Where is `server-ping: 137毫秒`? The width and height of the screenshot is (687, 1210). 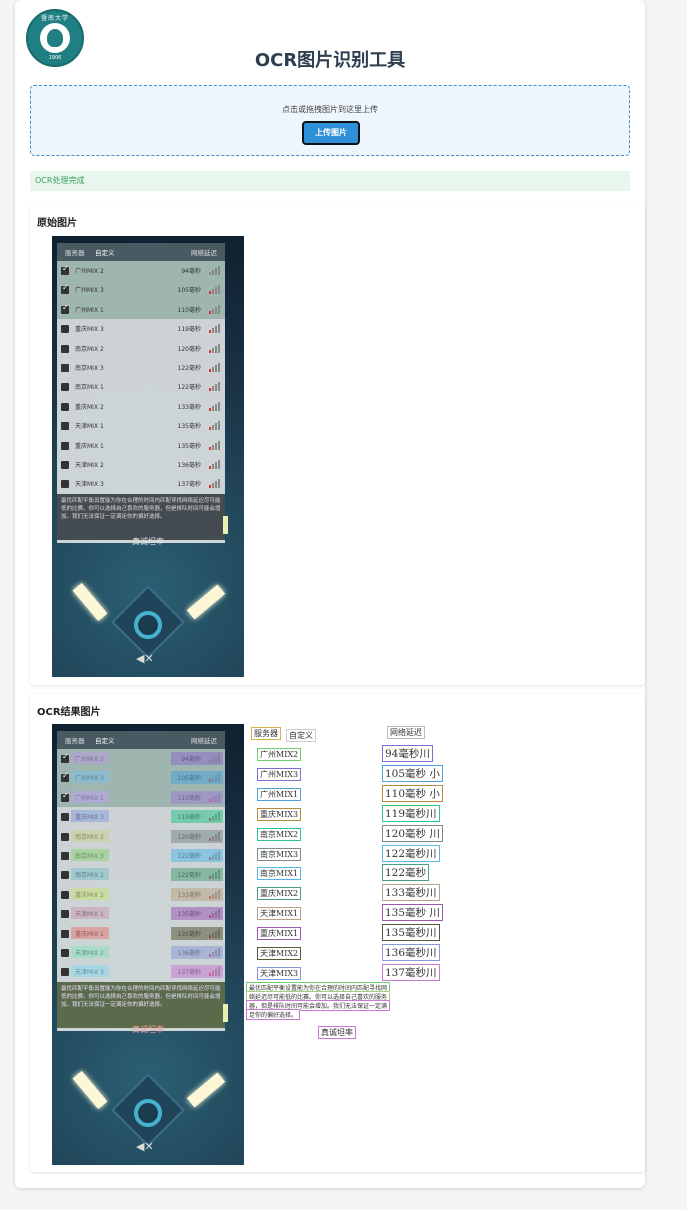
server-ping: 137毫秒 is located at coordinates (189, 485).